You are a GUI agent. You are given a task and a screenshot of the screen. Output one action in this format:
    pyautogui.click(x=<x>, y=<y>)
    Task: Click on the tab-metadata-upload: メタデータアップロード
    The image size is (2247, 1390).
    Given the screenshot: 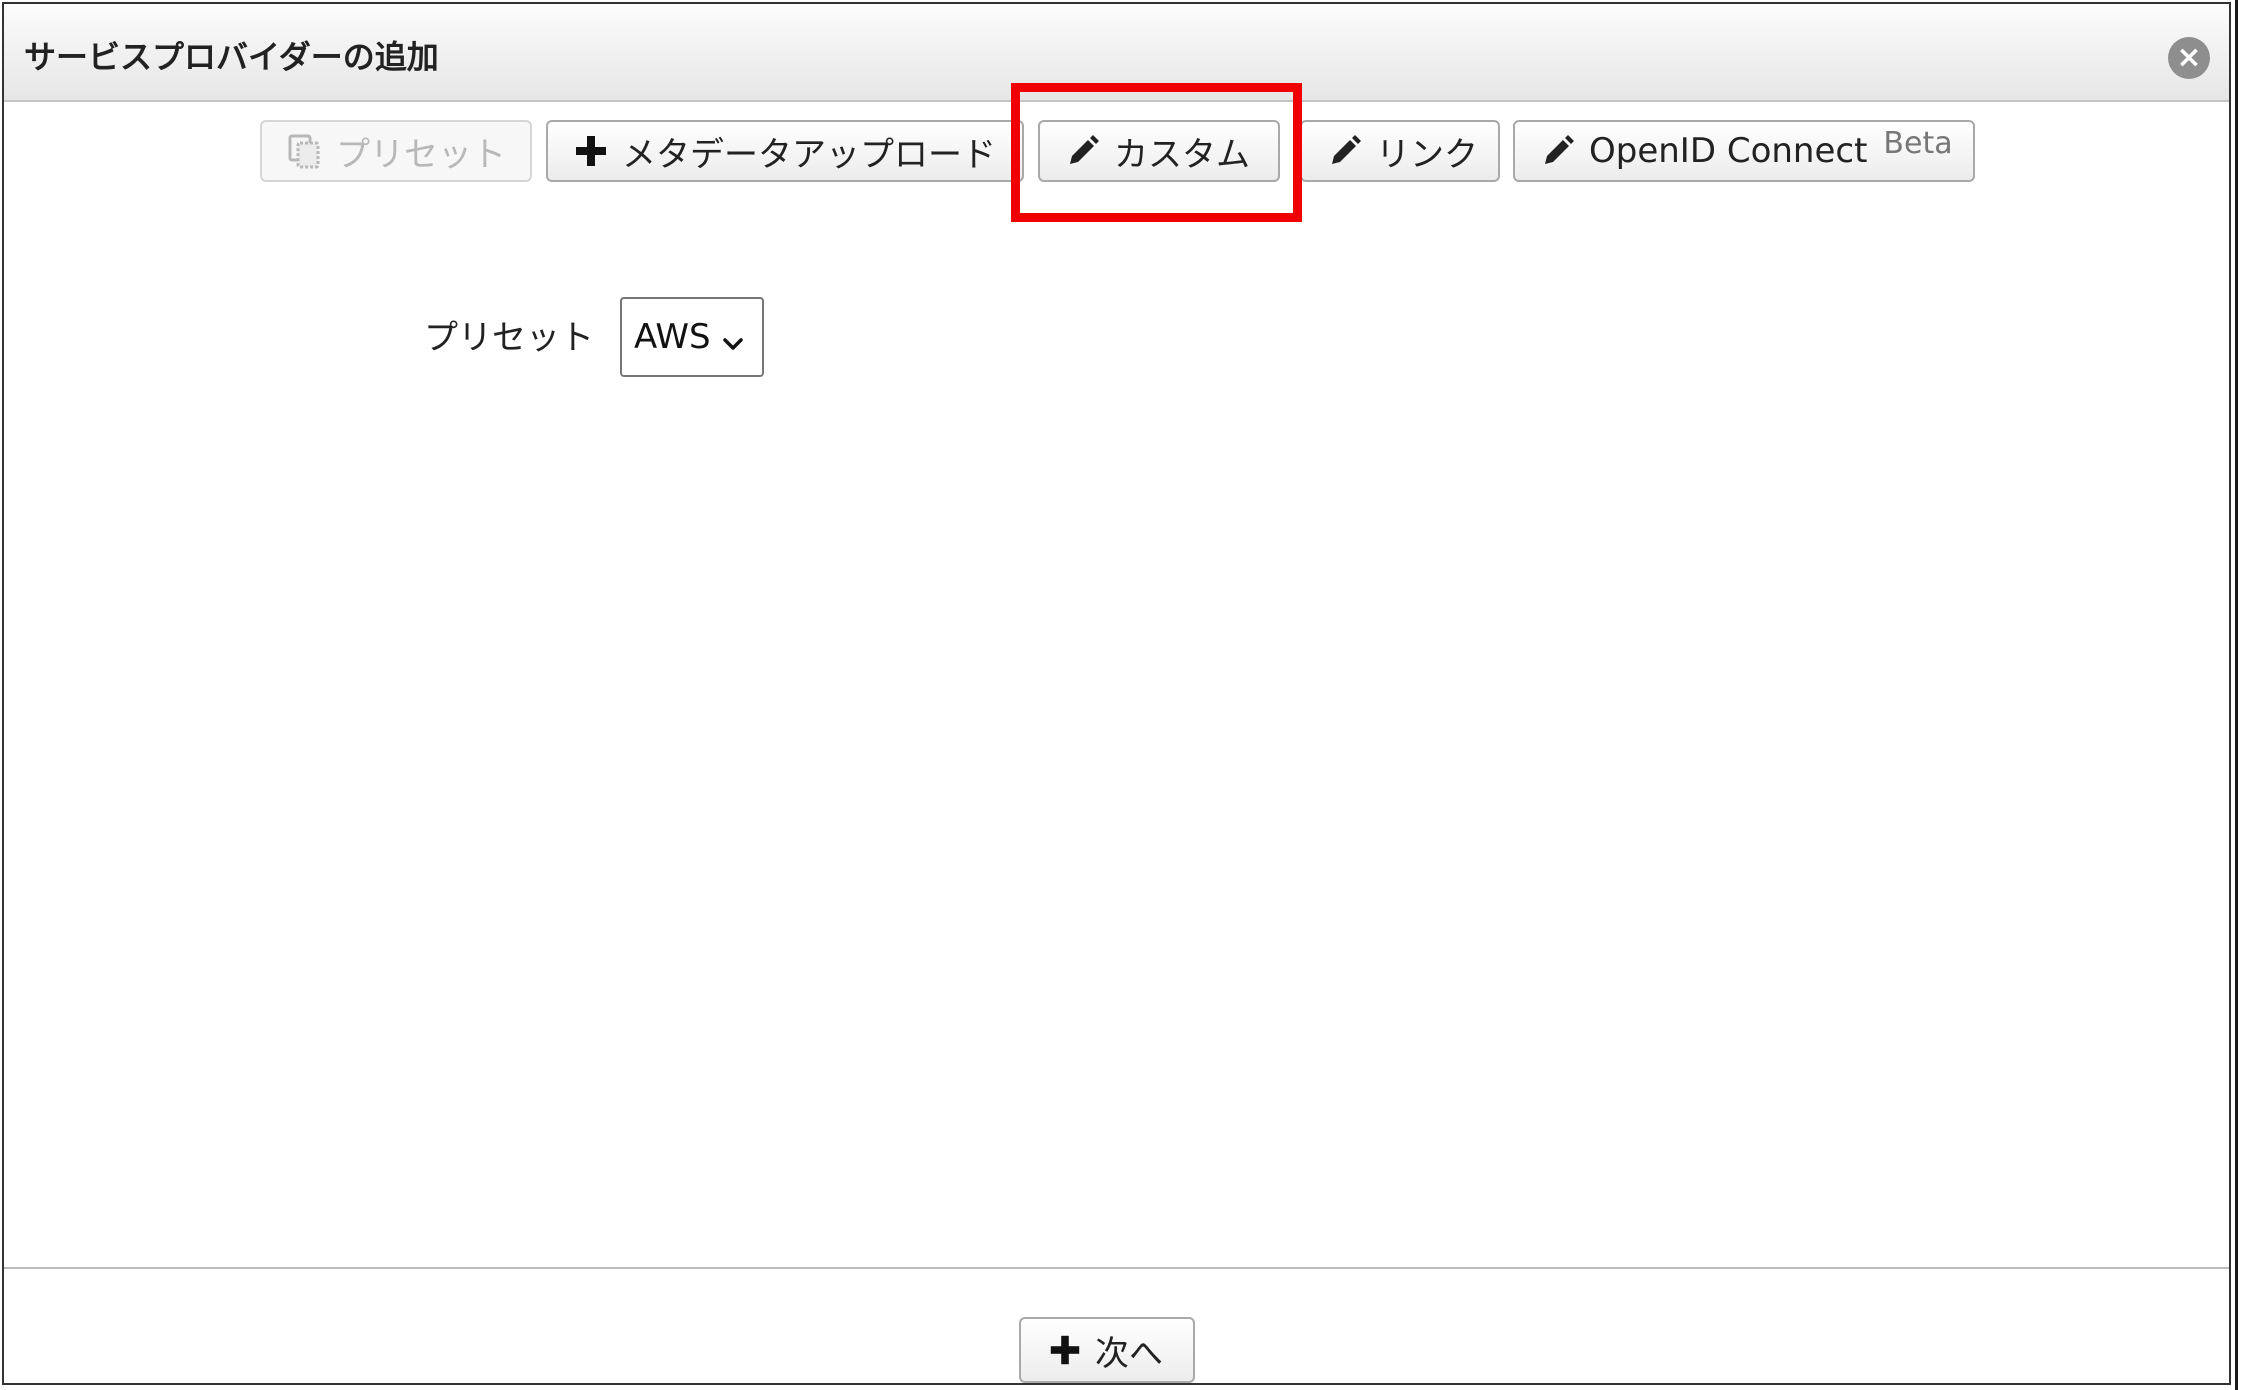 What is the action you would take?
    pyautogui.click(x=785, y=151)
    